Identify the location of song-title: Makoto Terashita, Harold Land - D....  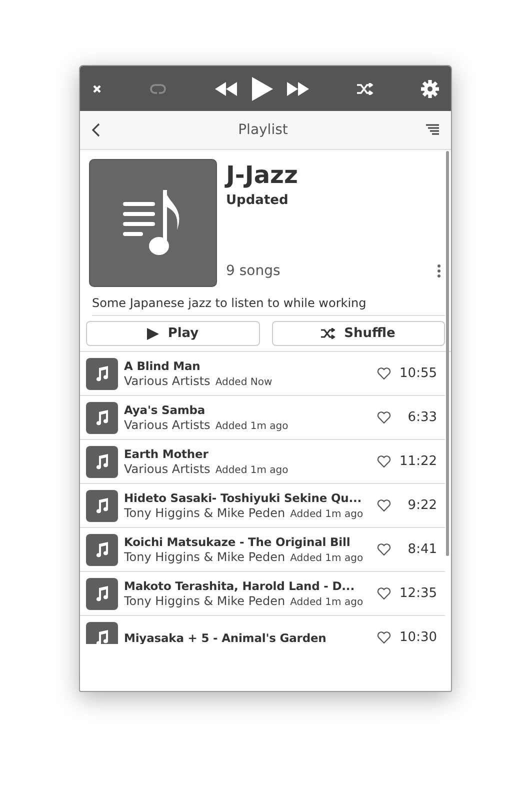
(240, 586).